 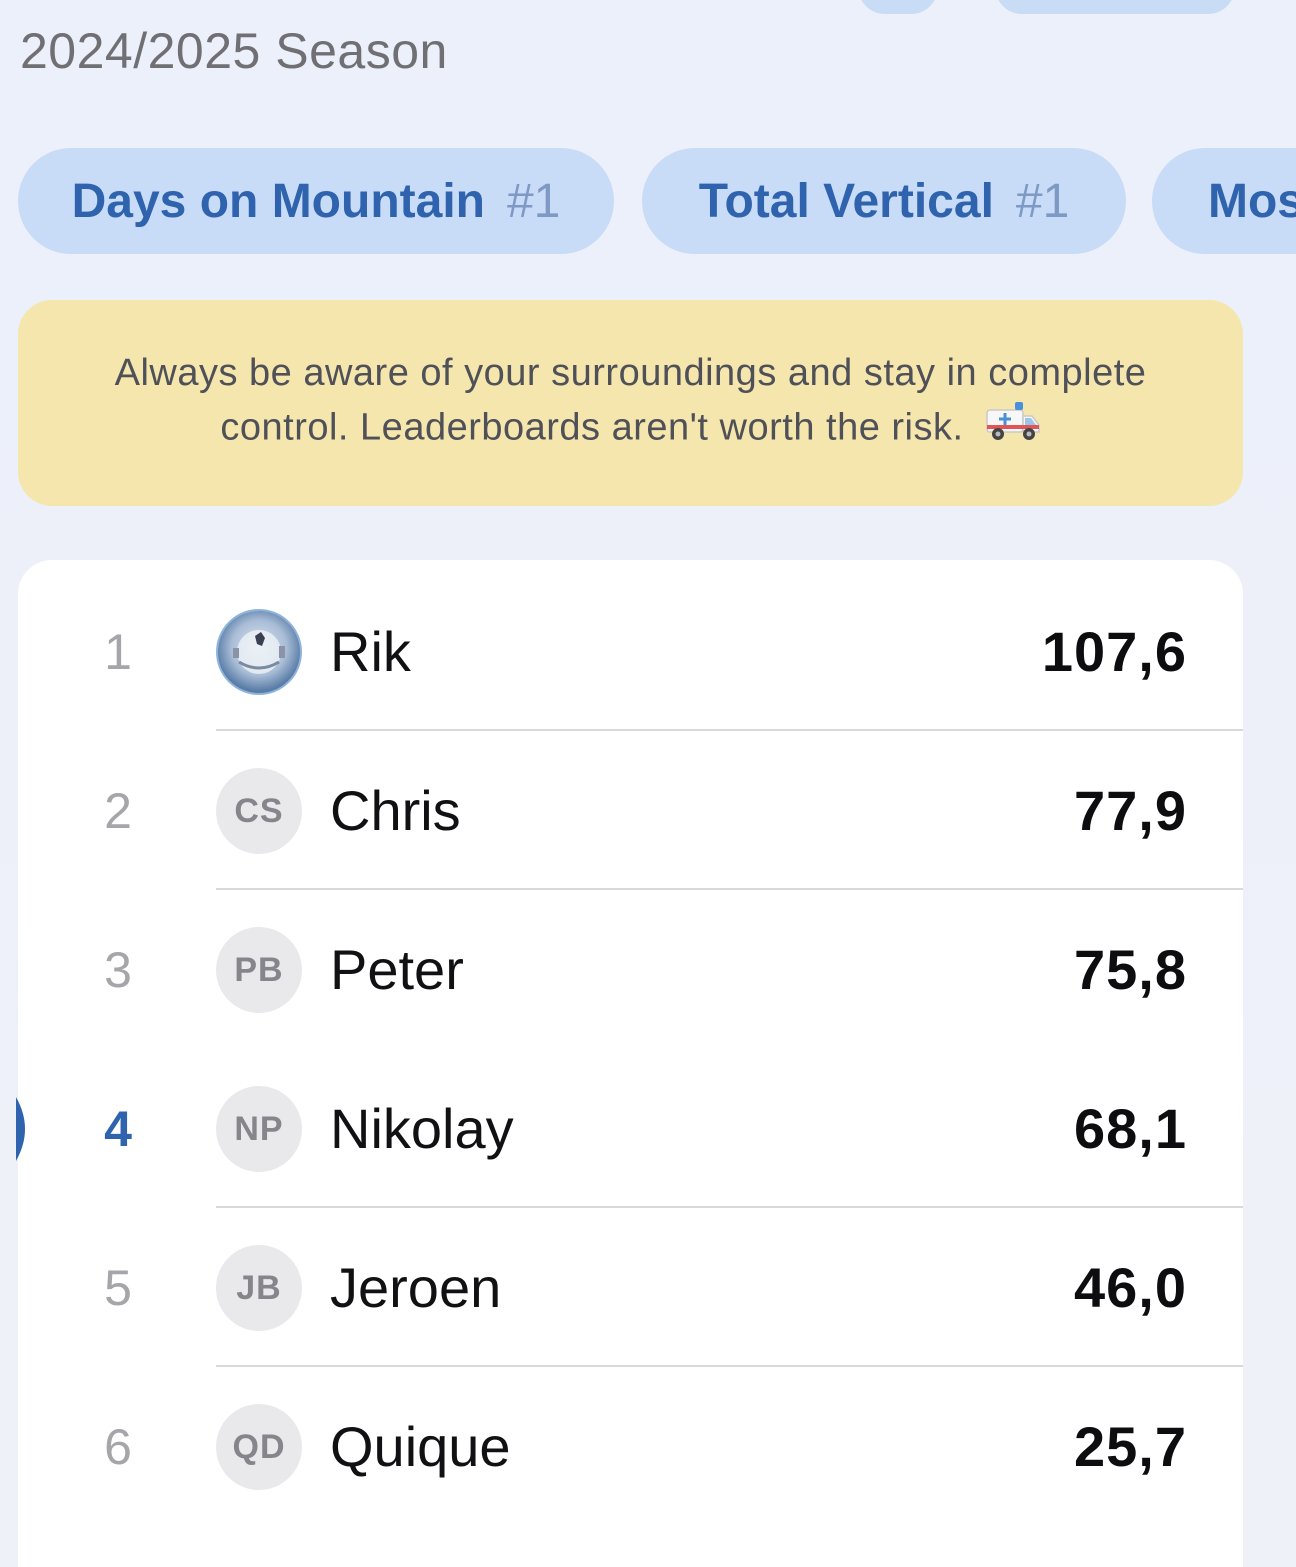 What do you see at coordinates (630, 1287) in the screenshot?
I see `leaderboard-row: 5 JB Jeroen 46,0` at bounding box center [630, 1287].